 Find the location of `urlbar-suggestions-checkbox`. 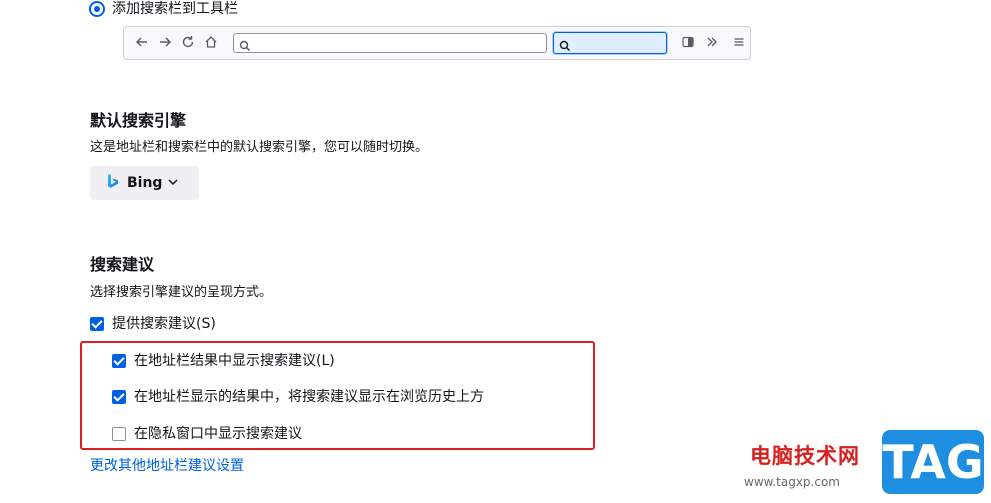

urlbar-suggestions-checkbox is located at coordinates (119, 361).